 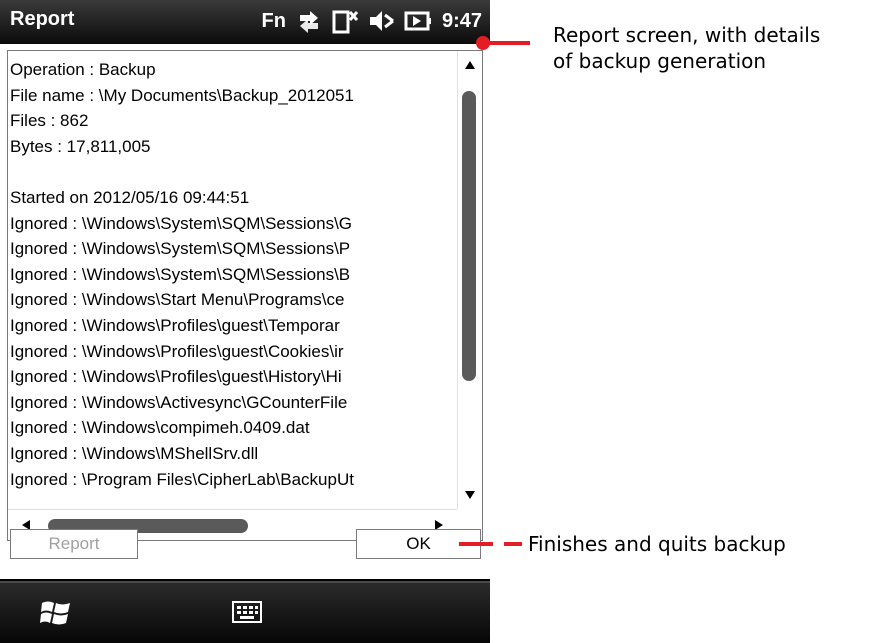 I want to click on report-log-line: Ignored : \Windows\compimeh.0409.dat, so click(x=160, y=428).